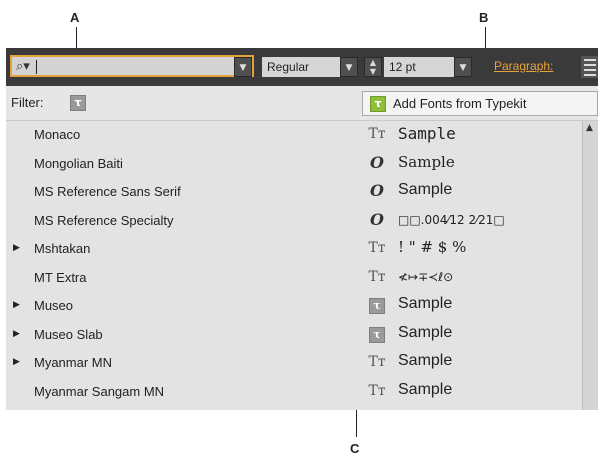 The width and height of the screenshot is (598, 459). What do you see at coordinates (463, 67) in the screenshot?
I see `font-size-dropdown-button: ▼` at bounding box center [463, 67].